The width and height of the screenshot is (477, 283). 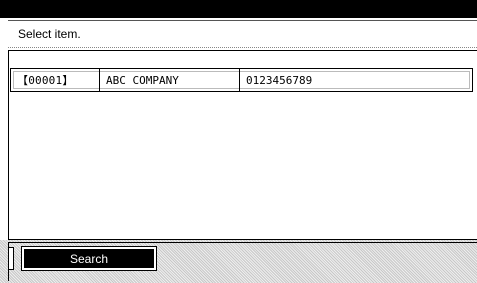 What do you see at coordinates (55, 80) in the screenshot?
I see `list-item-code: 【00001】` at bounding box center [55, 80].